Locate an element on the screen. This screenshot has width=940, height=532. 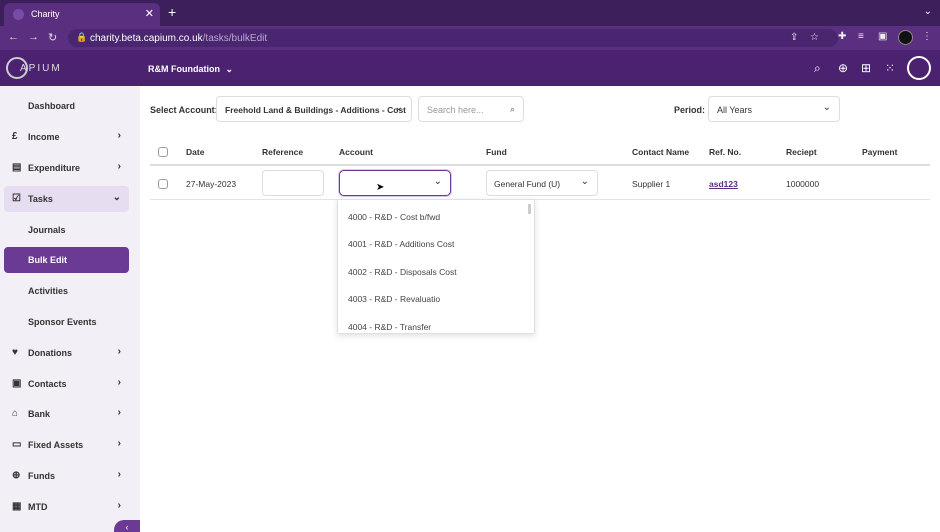
col-header-payment: Payment is located at coordinates (880, 152).